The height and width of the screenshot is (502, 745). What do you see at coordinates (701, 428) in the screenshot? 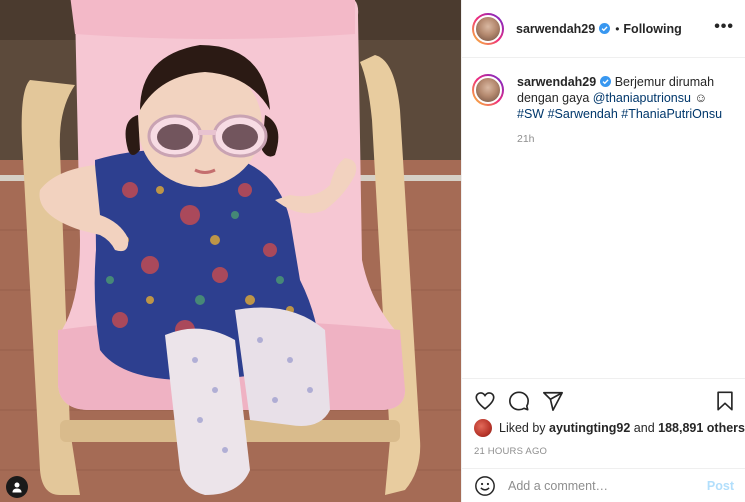
I see `likes-count-link: 188,891 others` at bounding box center [701, 428].